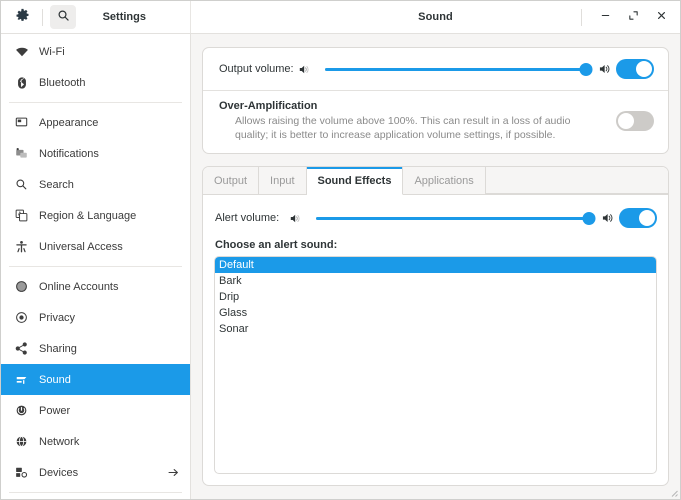 Image resolution: width=681 pixels, height=500 pixels. I want to click on sidebar-item-sharing: Sharing, so click(95, 348).